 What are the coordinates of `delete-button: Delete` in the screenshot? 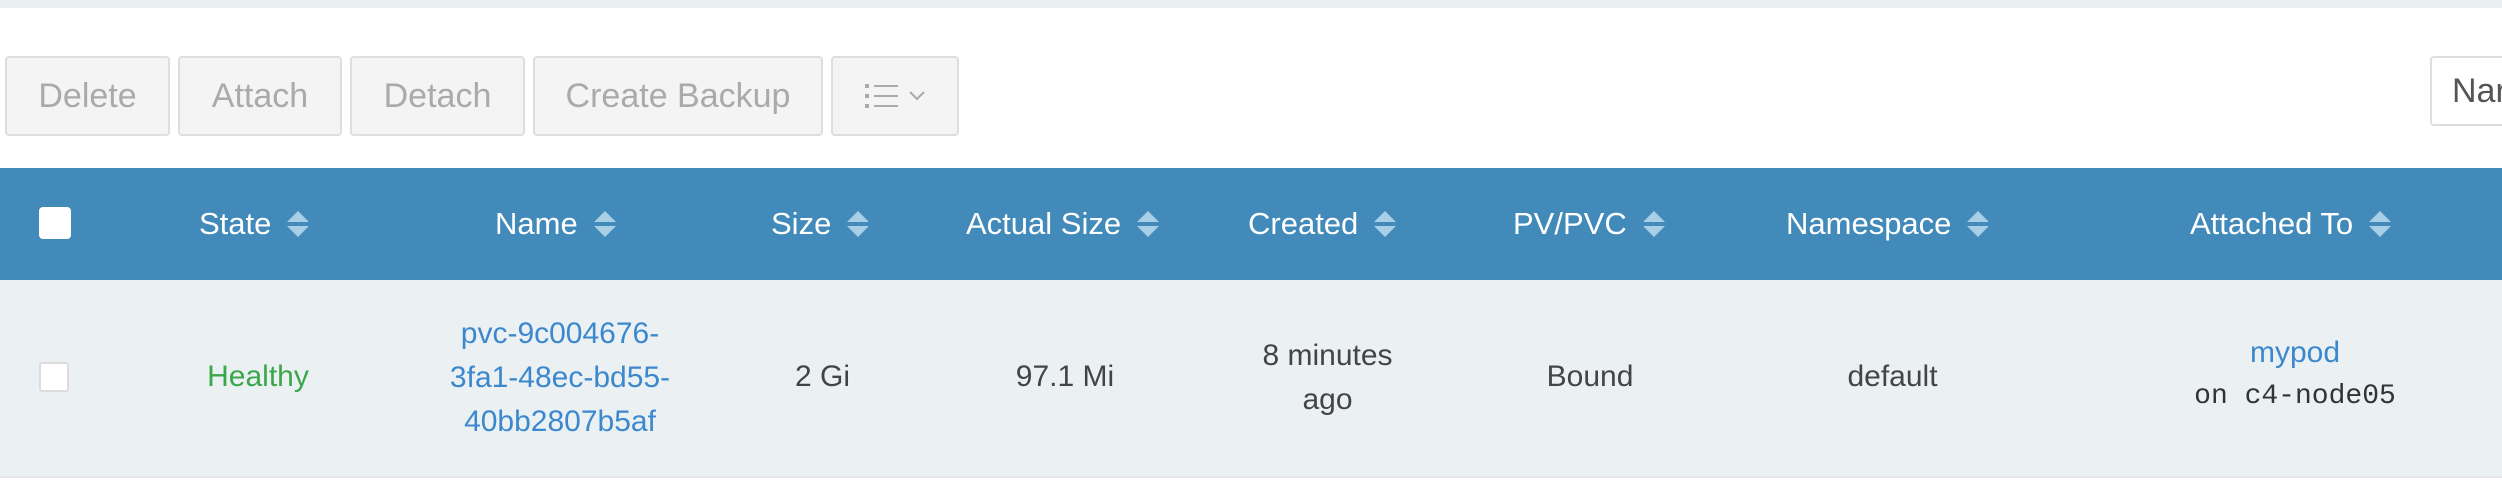 It's located at (87, 96).